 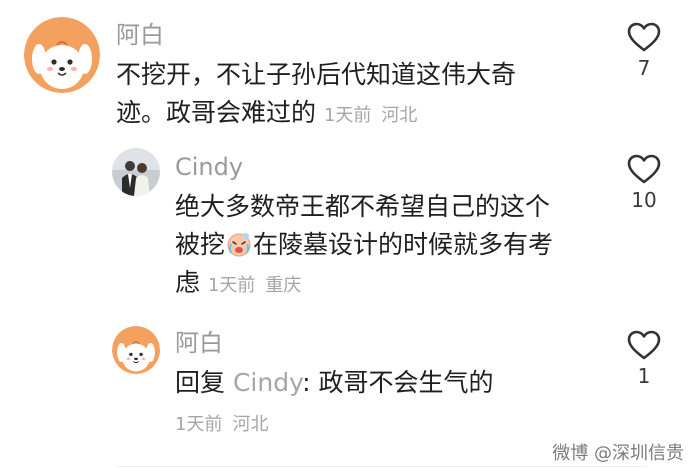 I want to click on author-name: Cindy, so click(x=209, y=167).